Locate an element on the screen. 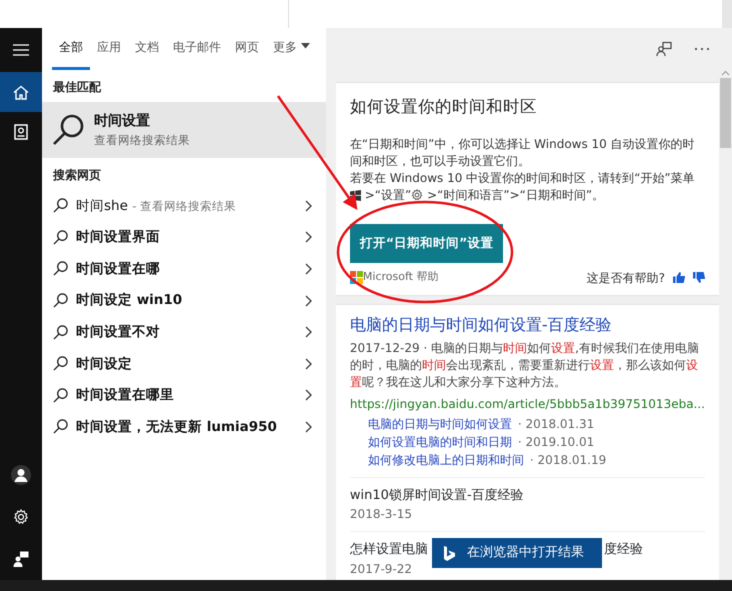  bing-logo-icon is located at coordinates (449, 553).